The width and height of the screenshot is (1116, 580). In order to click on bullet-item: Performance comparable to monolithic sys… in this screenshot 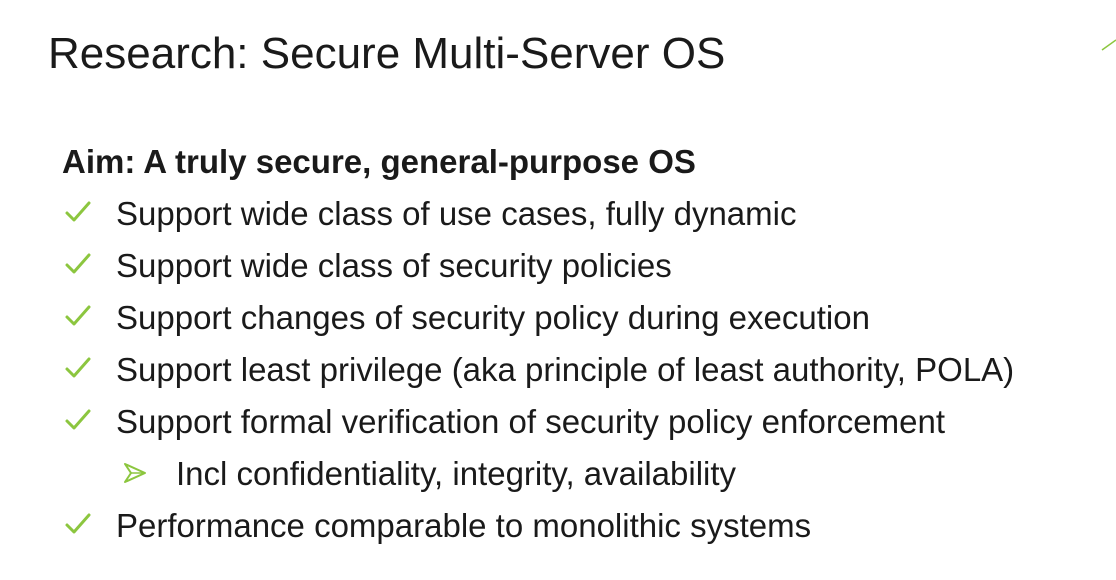, I will do `click(558, 528)`.